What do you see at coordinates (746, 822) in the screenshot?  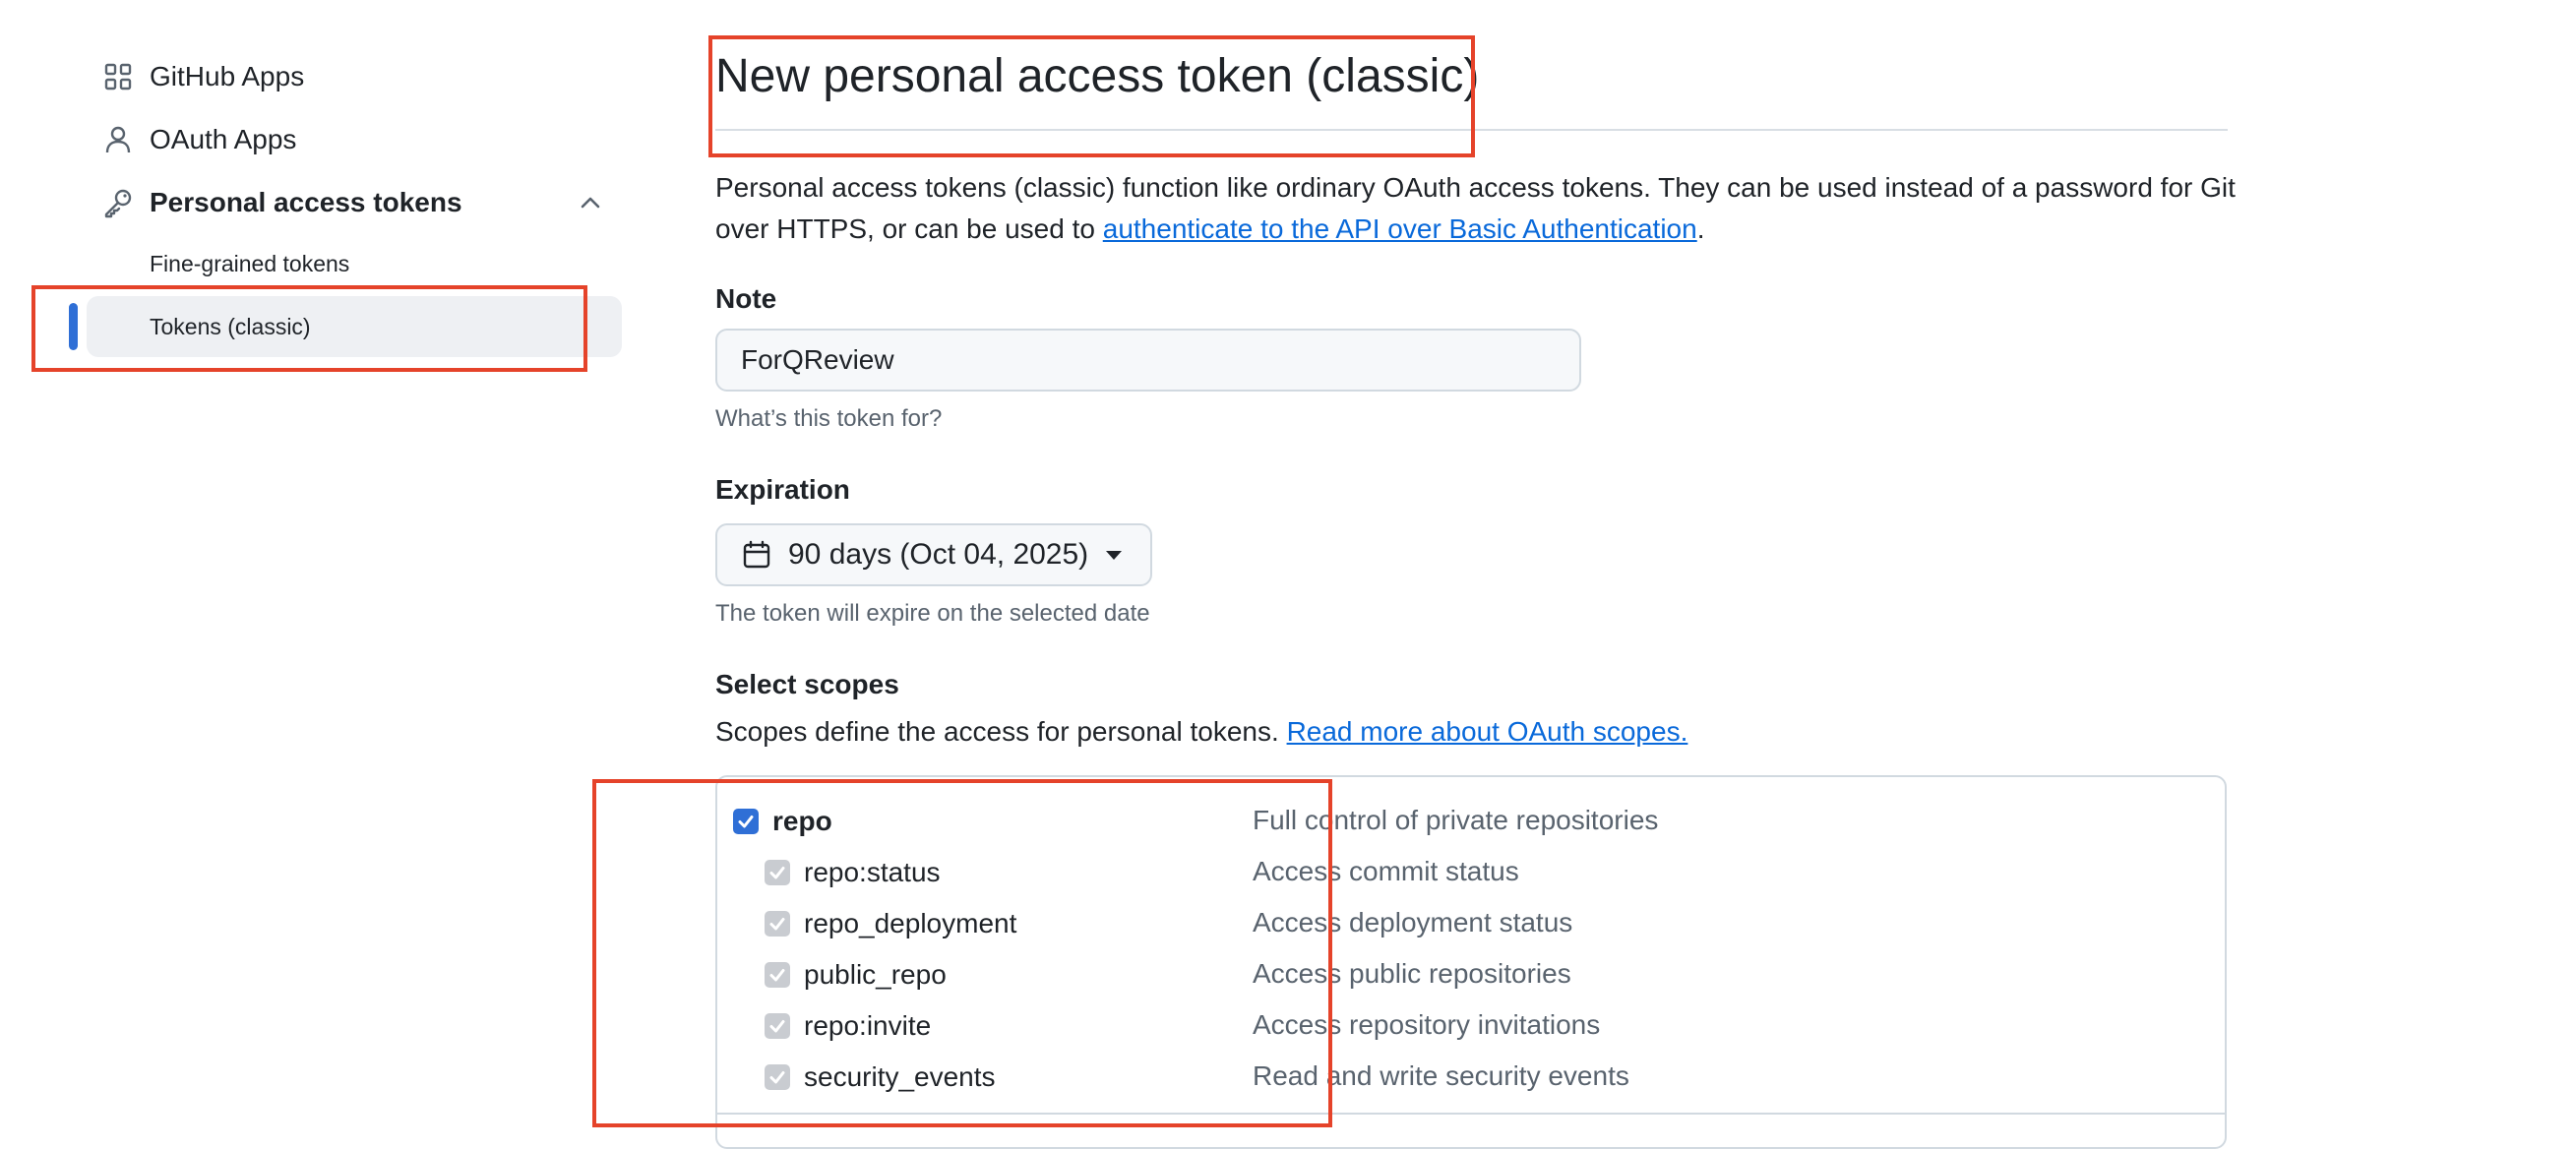 I see `scope-checkbox-repo` at bounding box center [746, 822].